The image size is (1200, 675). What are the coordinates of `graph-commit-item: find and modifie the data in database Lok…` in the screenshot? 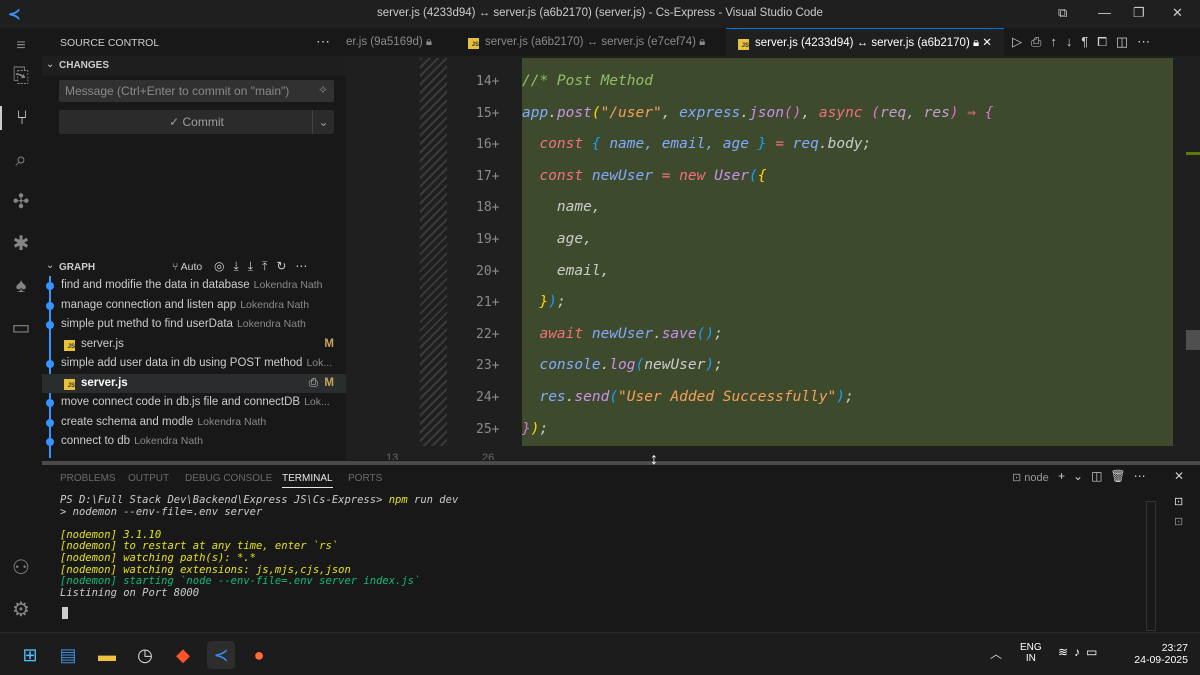 It's located at (194, 286).